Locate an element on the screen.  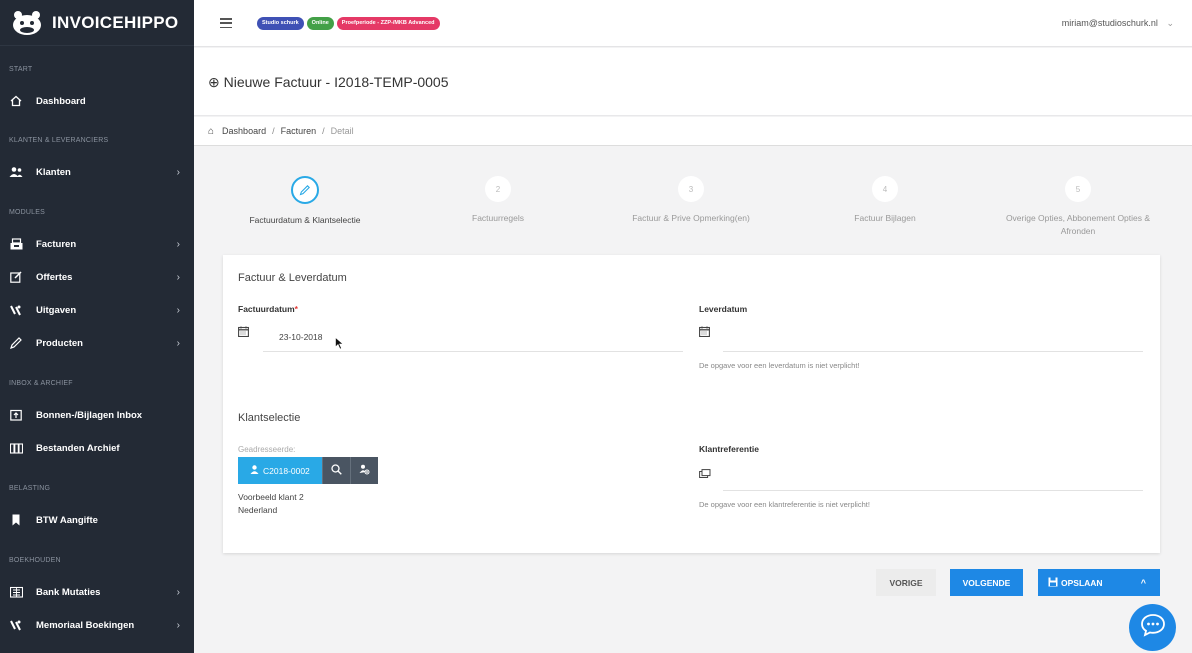
wizard-step-label: Factuurdatum & Klantselectie is located at coordinates (305, 220).